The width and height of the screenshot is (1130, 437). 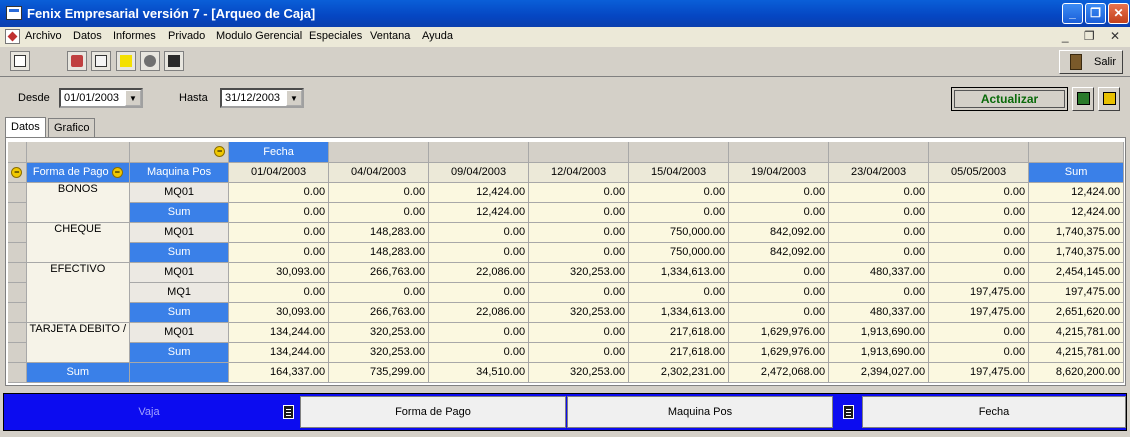 What do you see at coordinates (179, 152) in the screenshot?
I see `collapse-header: −` at bounding box center [179, 152].